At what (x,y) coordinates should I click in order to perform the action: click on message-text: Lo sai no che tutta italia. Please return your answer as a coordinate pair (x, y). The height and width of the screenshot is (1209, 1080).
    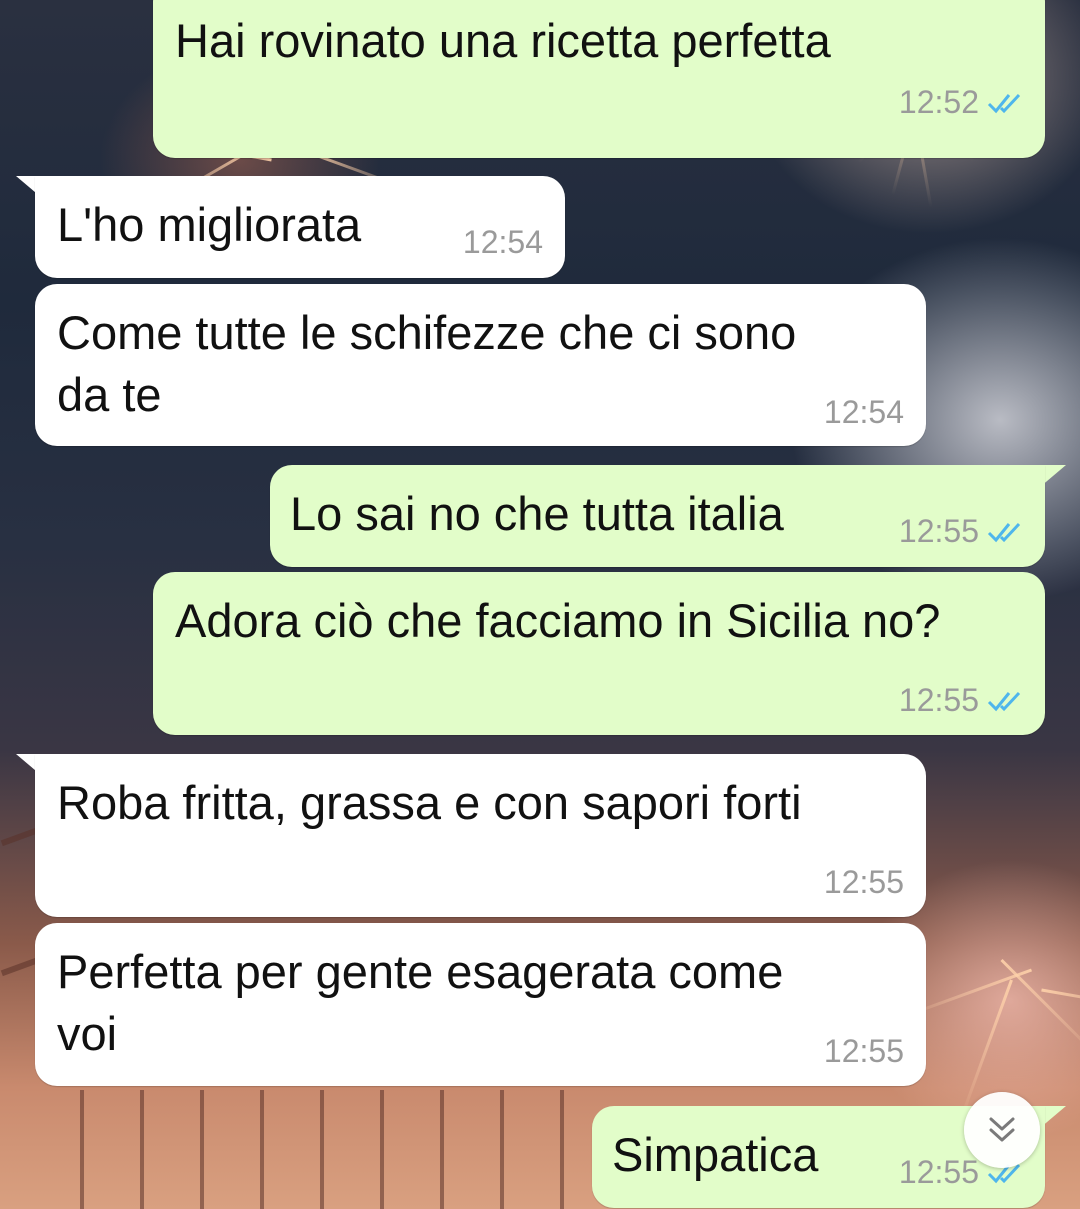
    Looking at the image, I should click on (537, 513).